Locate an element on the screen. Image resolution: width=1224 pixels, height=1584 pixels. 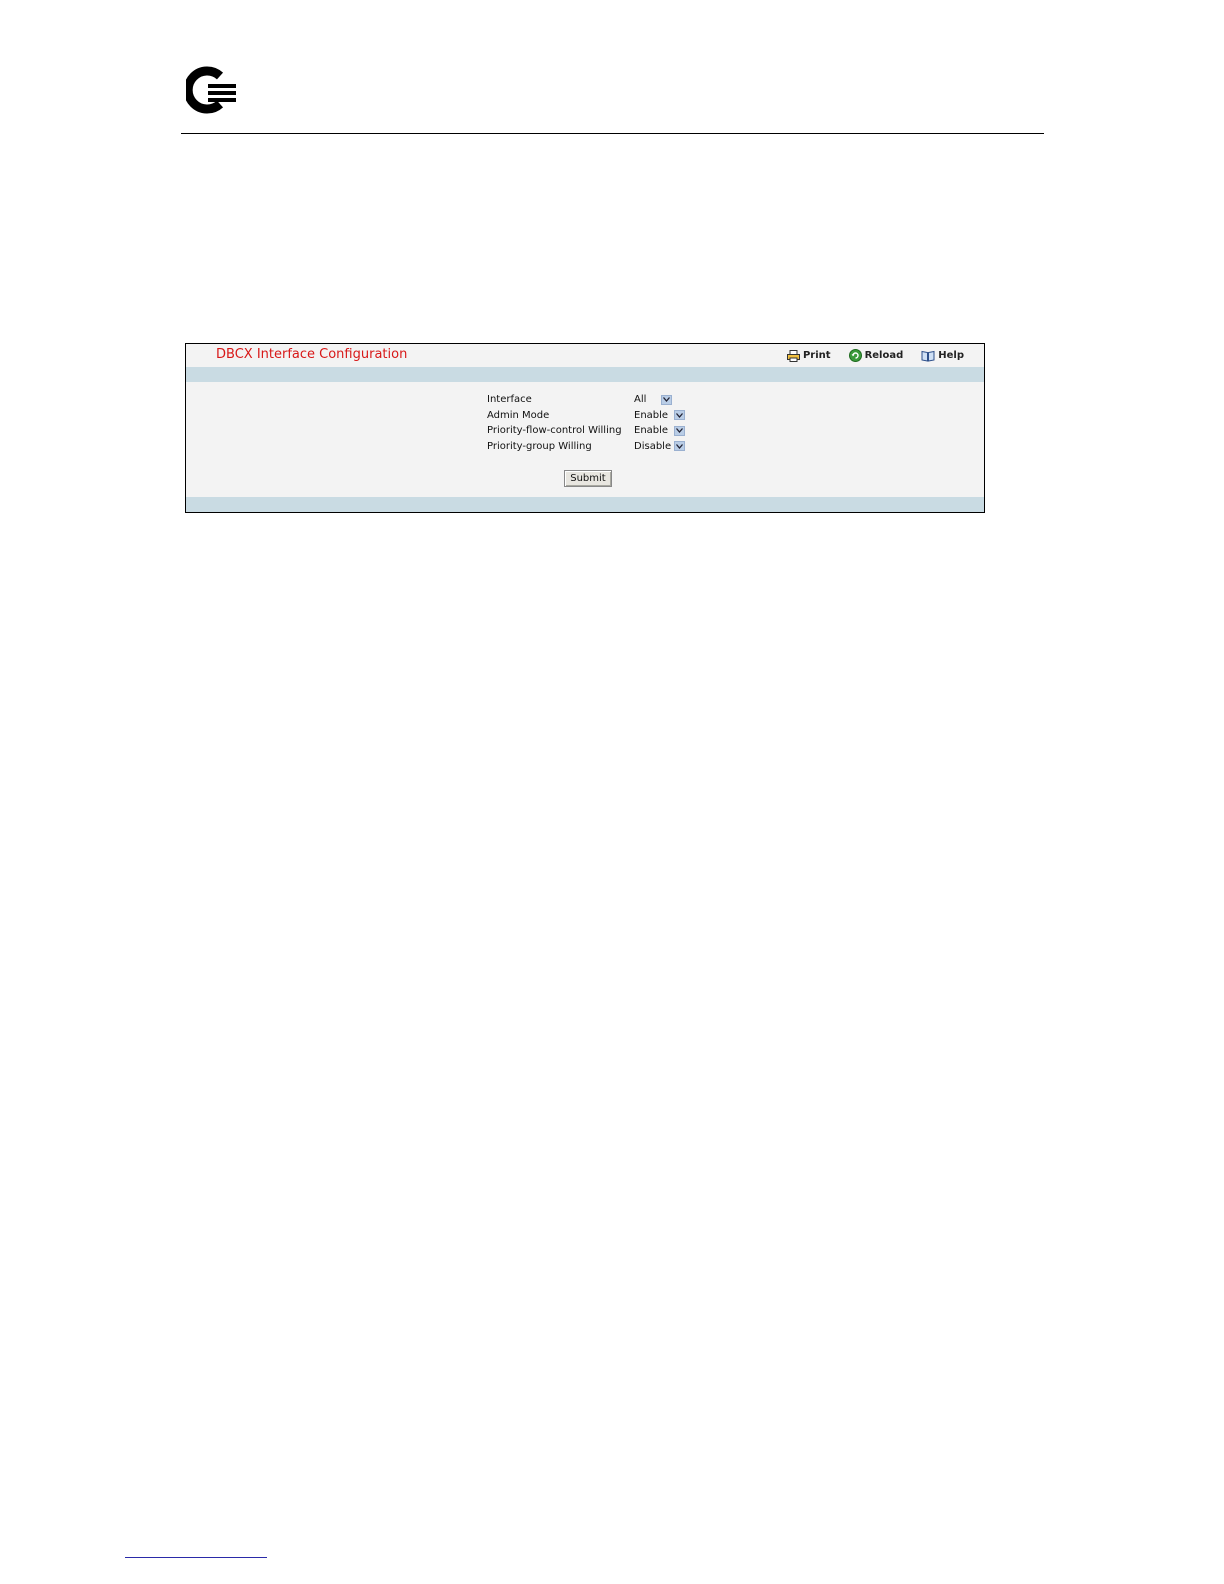
header-band is located at coordinates (585, 374).